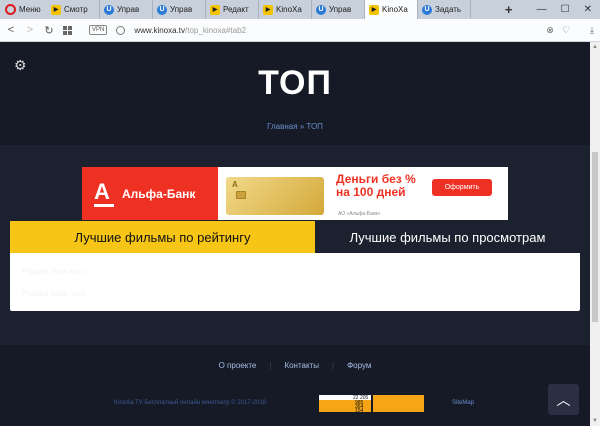 This screenshot has height=426, width=600. Describe the element at coordinates (448, 9) in the screenshot. I see `browser-tab-label: Задать` at that location.